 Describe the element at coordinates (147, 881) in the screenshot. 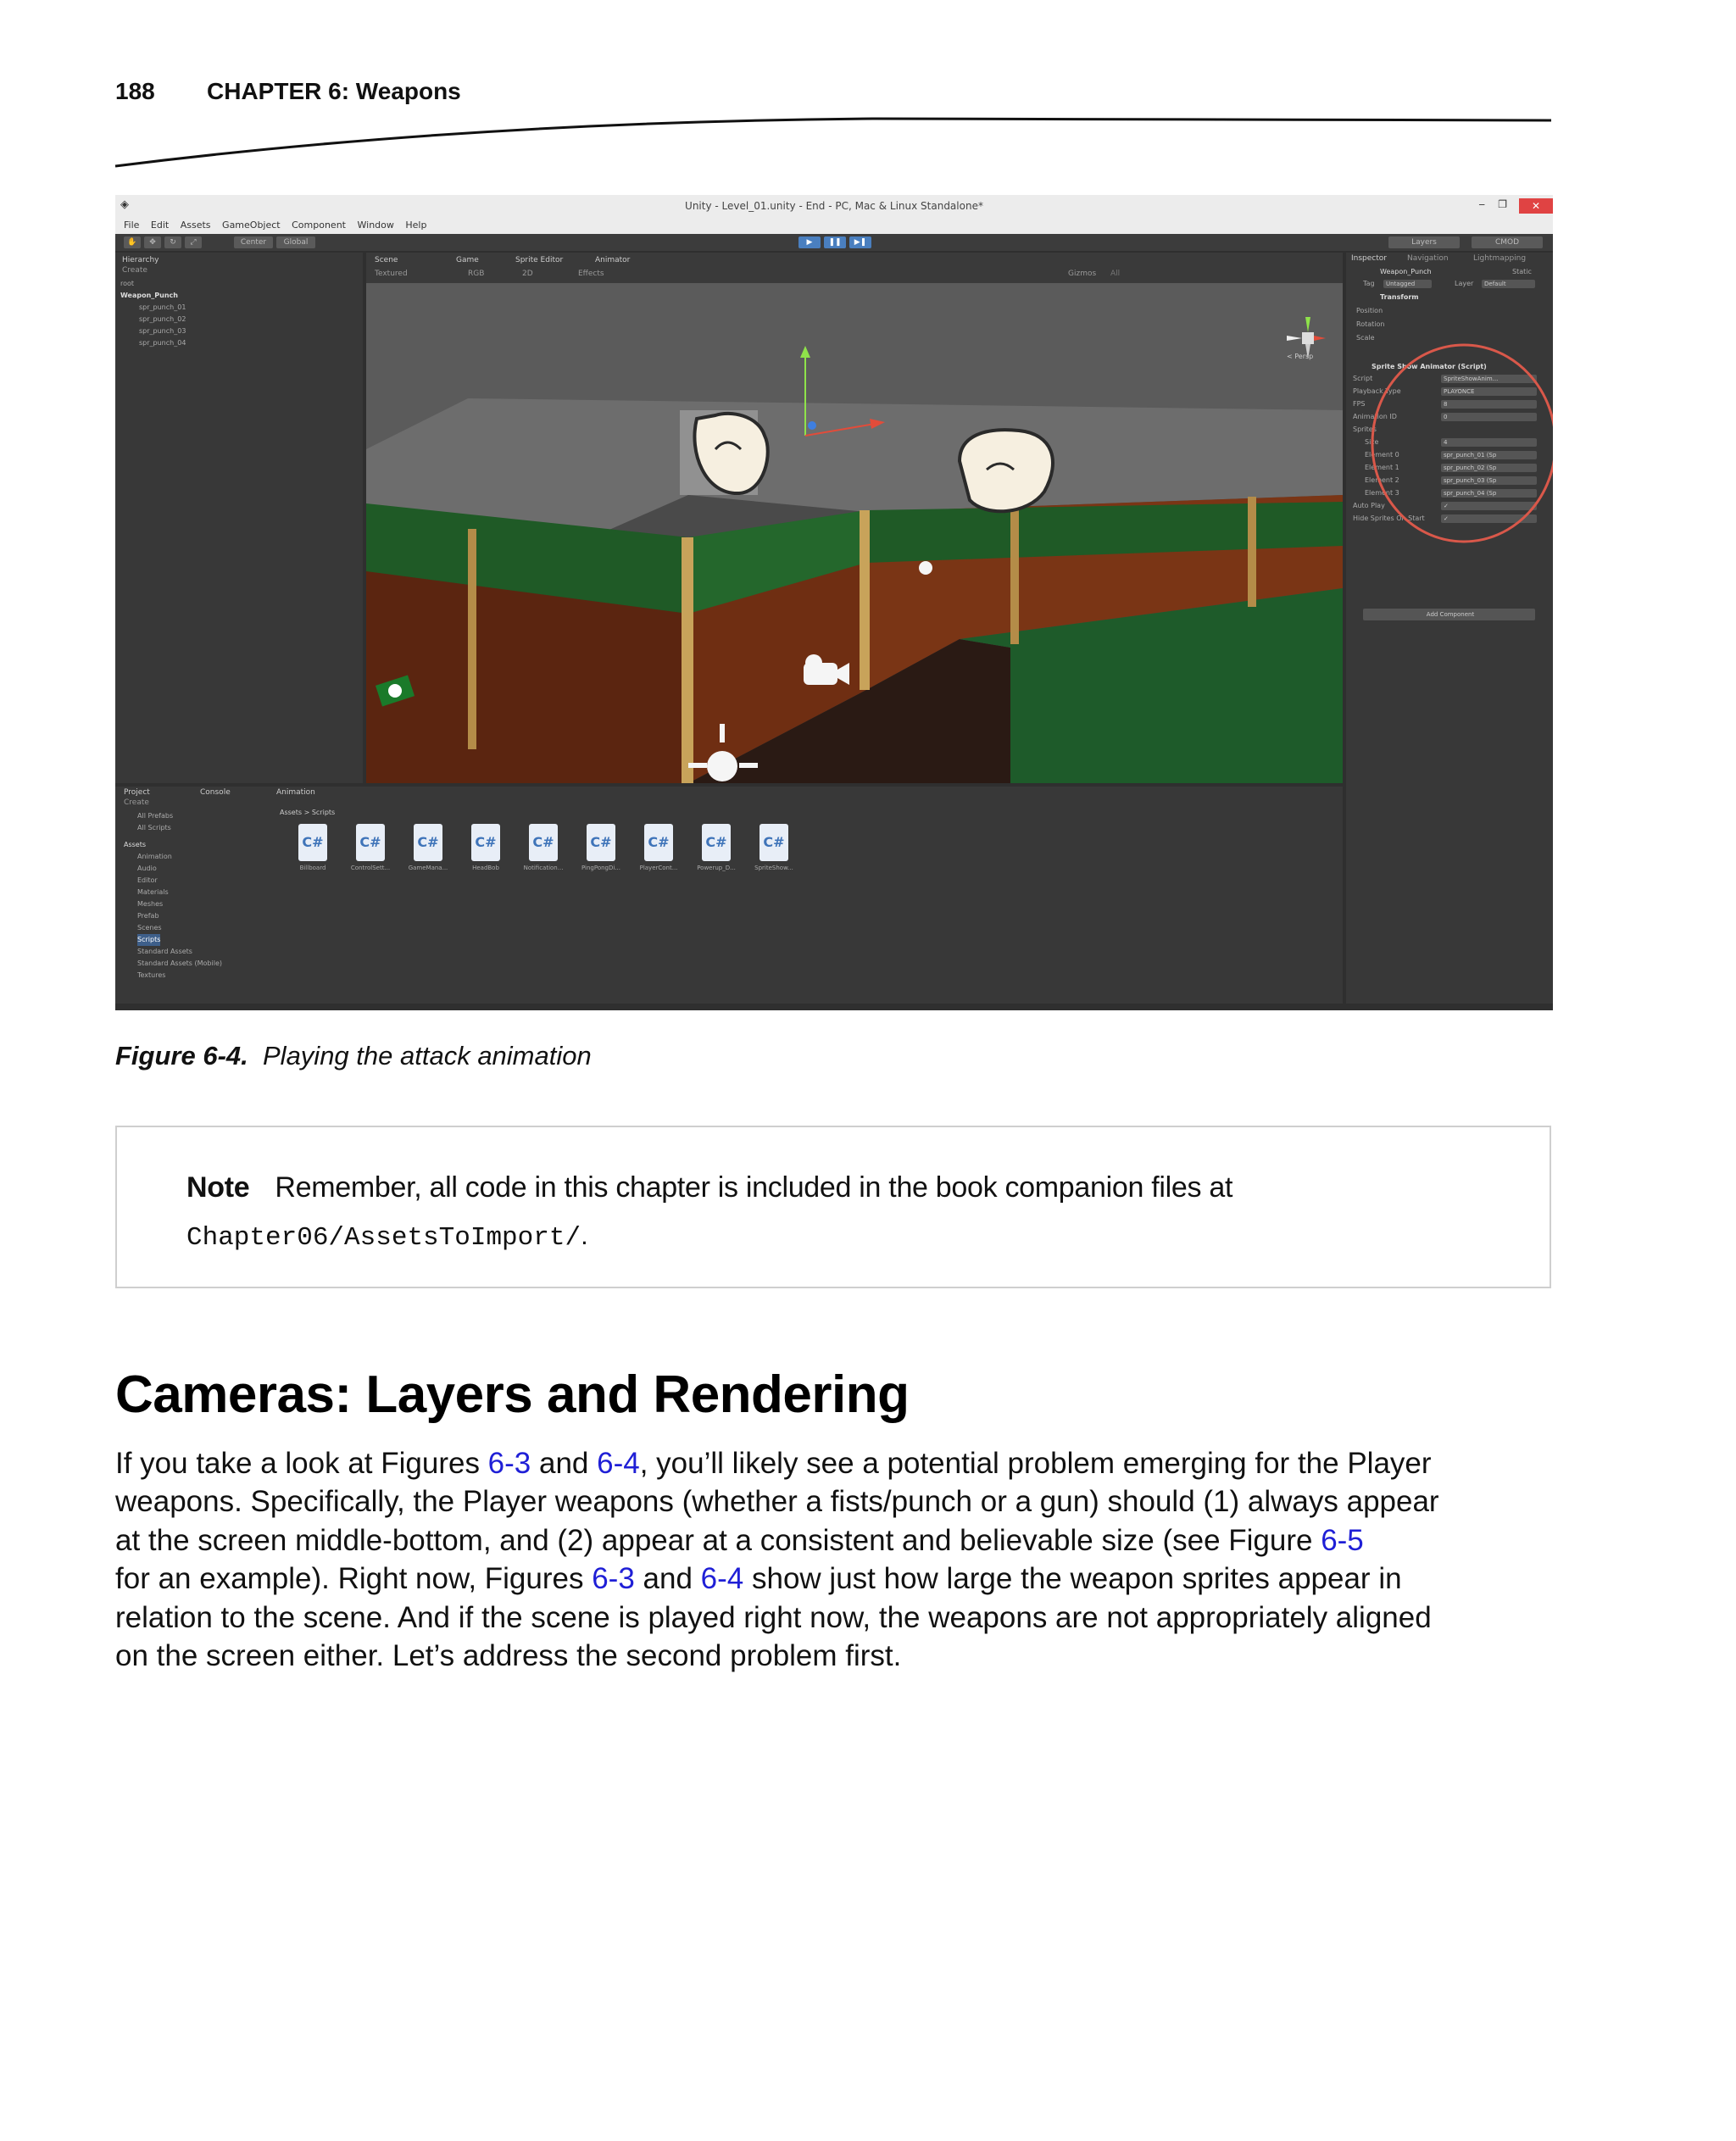

I see `folder-item: Editor` at that location.